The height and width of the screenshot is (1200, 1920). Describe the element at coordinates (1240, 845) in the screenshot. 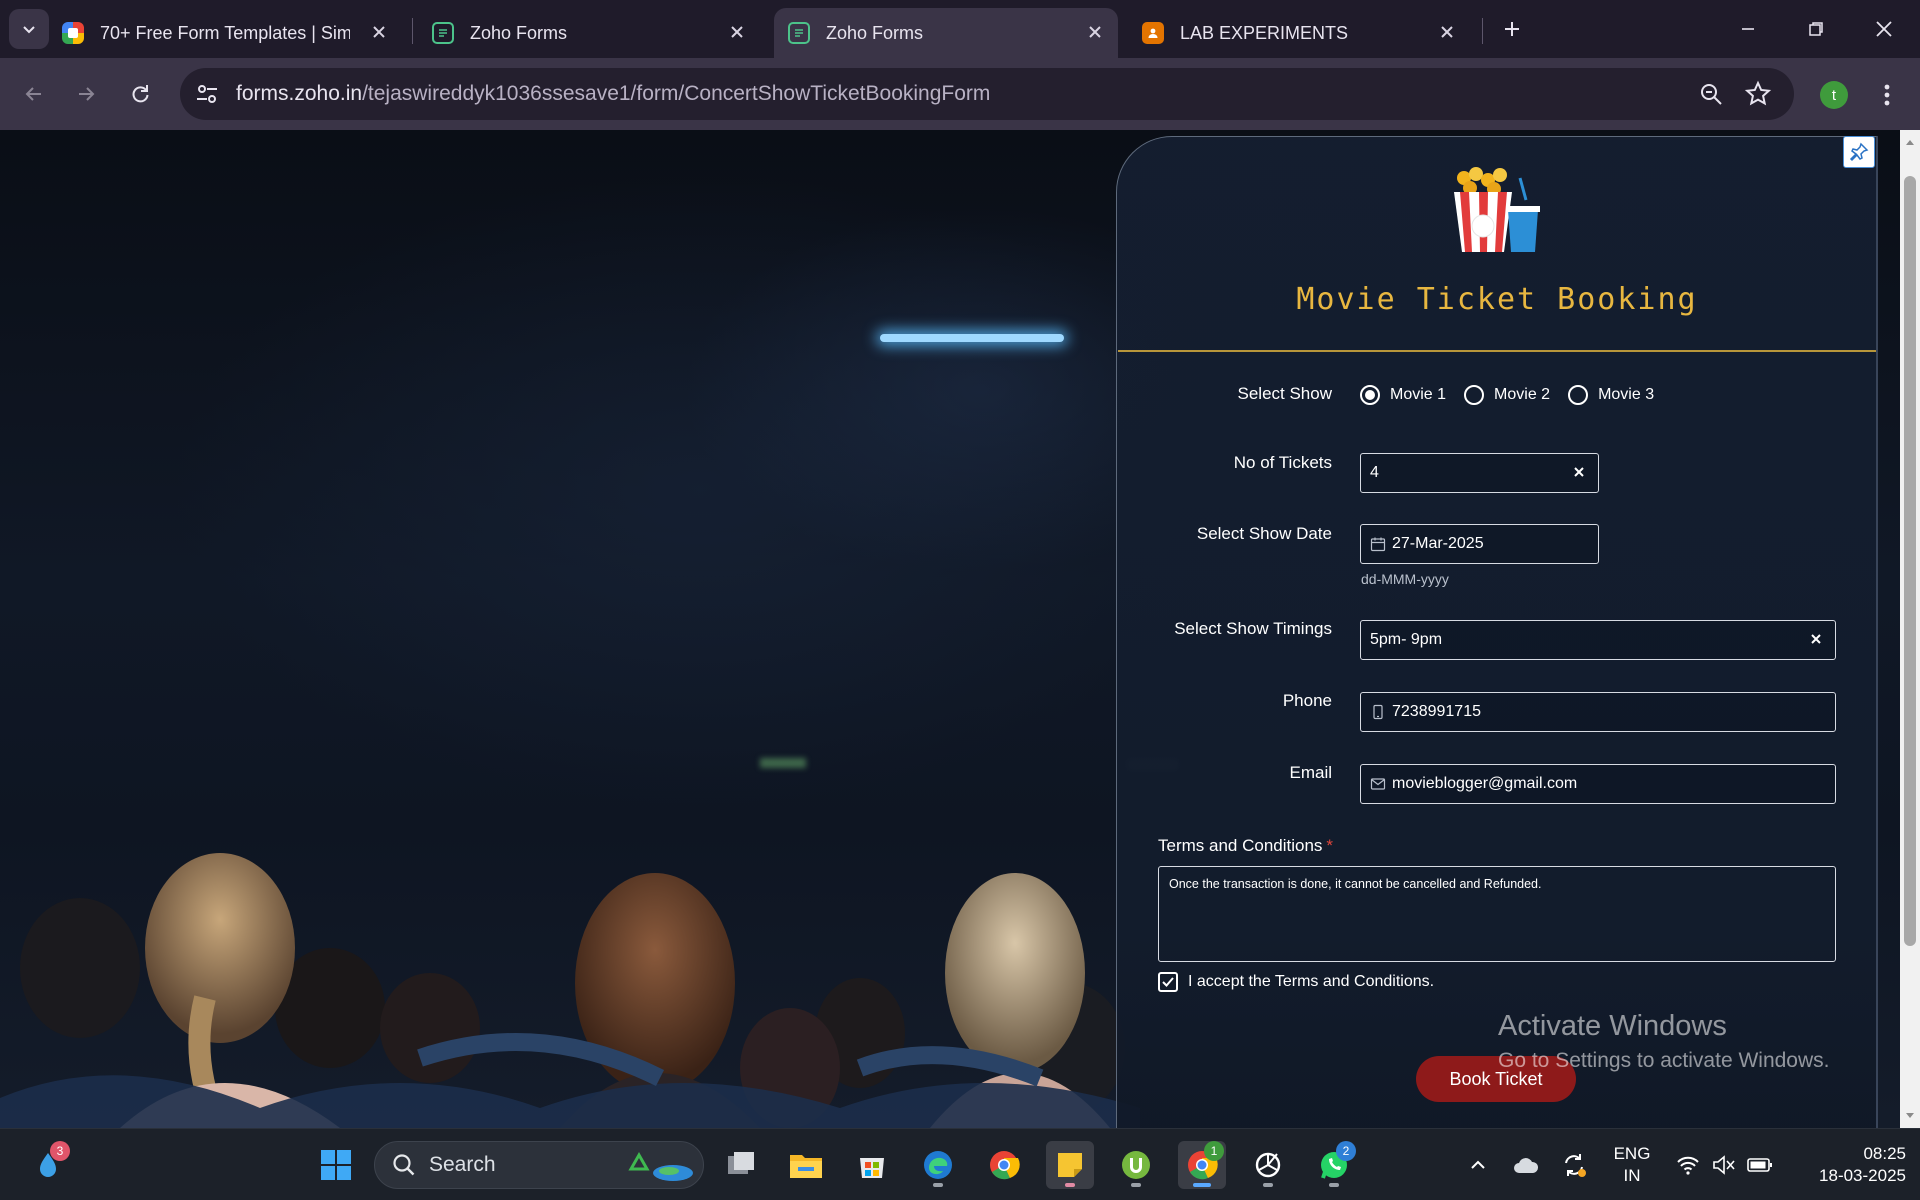

I see `terms-label-text: Terms and Conditions` at that location.